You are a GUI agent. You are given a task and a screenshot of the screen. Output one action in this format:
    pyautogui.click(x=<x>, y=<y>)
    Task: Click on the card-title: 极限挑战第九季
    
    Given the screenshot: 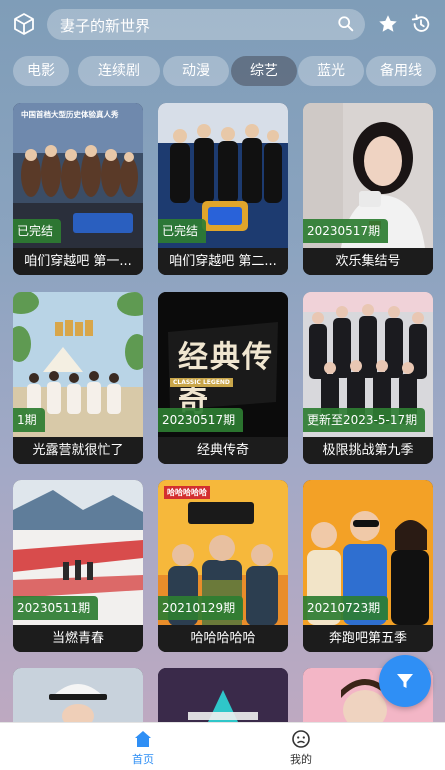 What is the action you would take?
    pyautogui.click(x=368, y=450)
    